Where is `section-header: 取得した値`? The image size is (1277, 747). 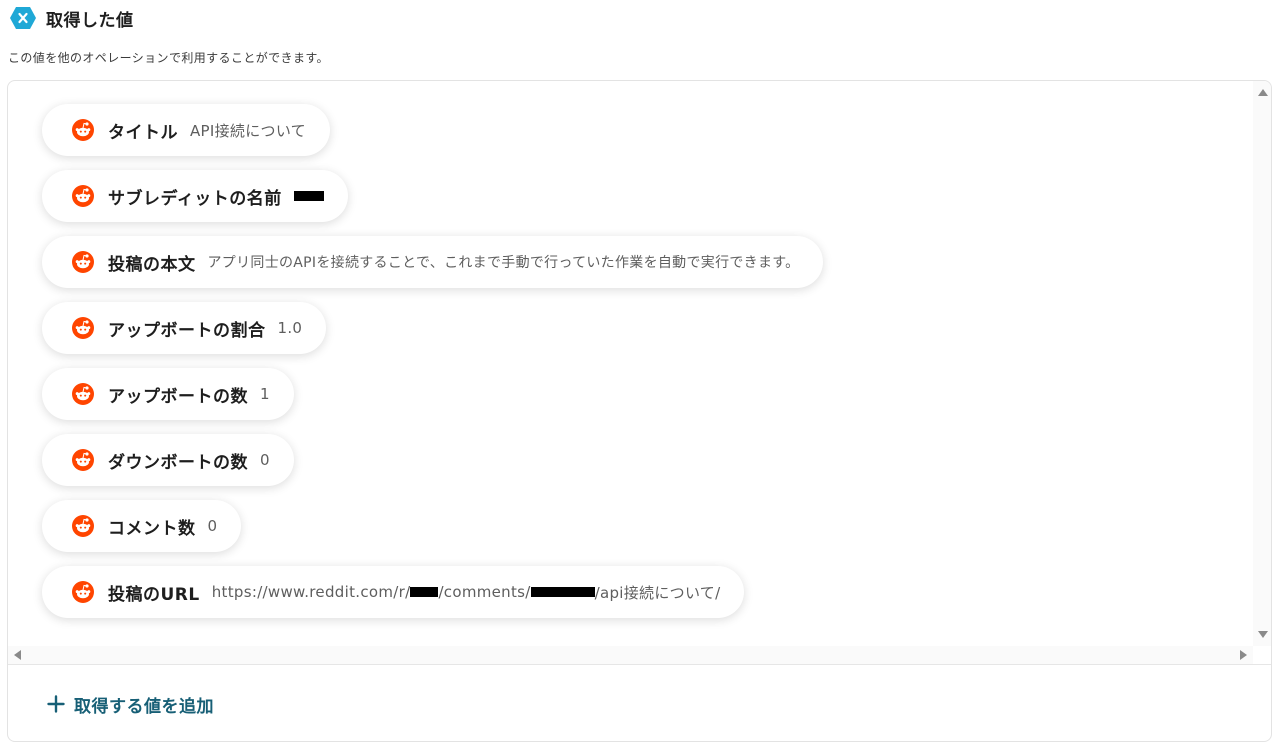 section-header: 取得した値 is located at coordinates (71, 18).